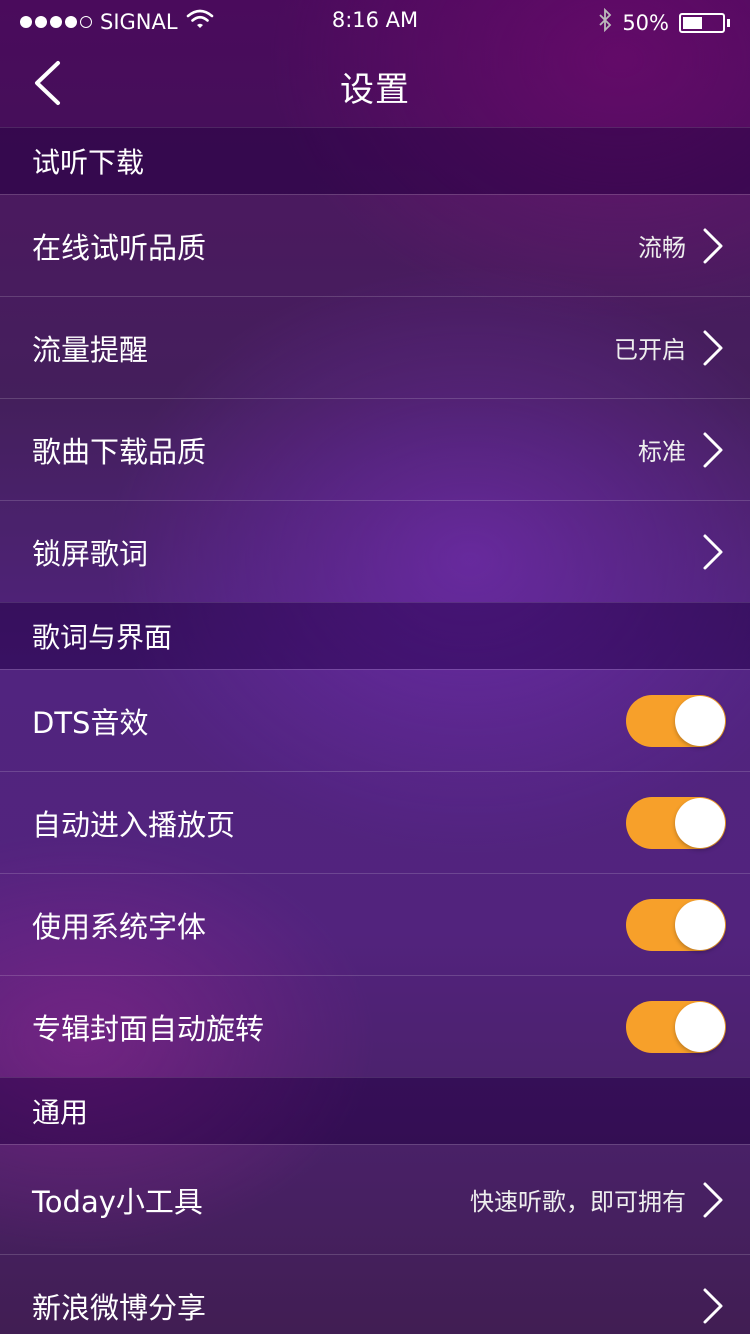 This screenshot has width=750, height=1334. I want to click on row-weibo-share: 新浪微博分享, so click(375, 1294).